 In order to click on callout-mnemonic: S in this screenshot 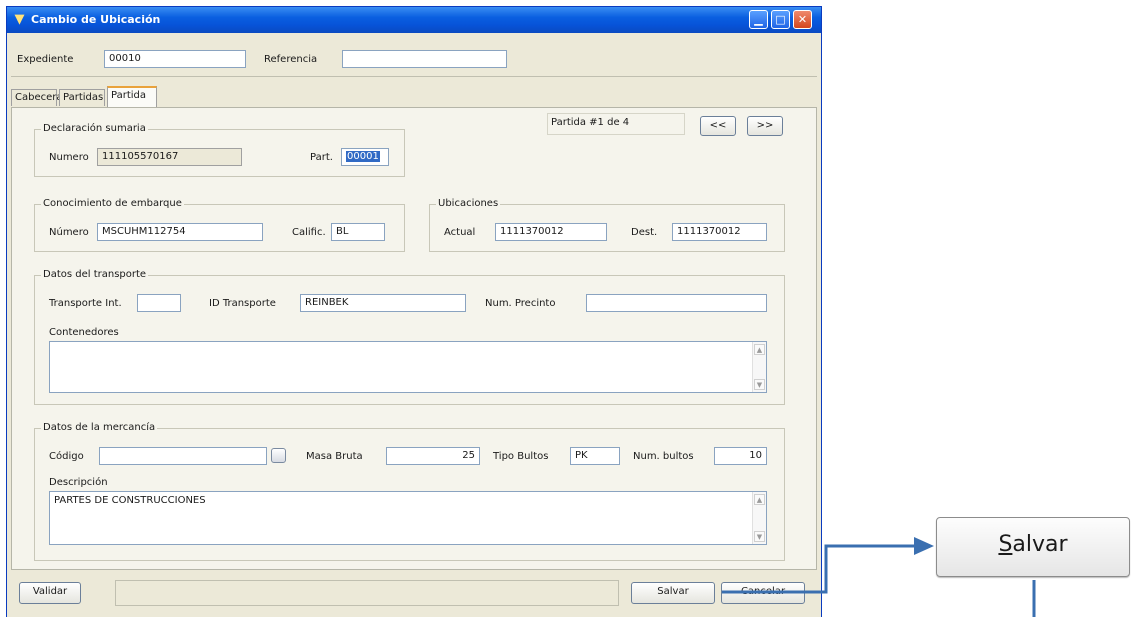, I will do `click(1005, 544)`.